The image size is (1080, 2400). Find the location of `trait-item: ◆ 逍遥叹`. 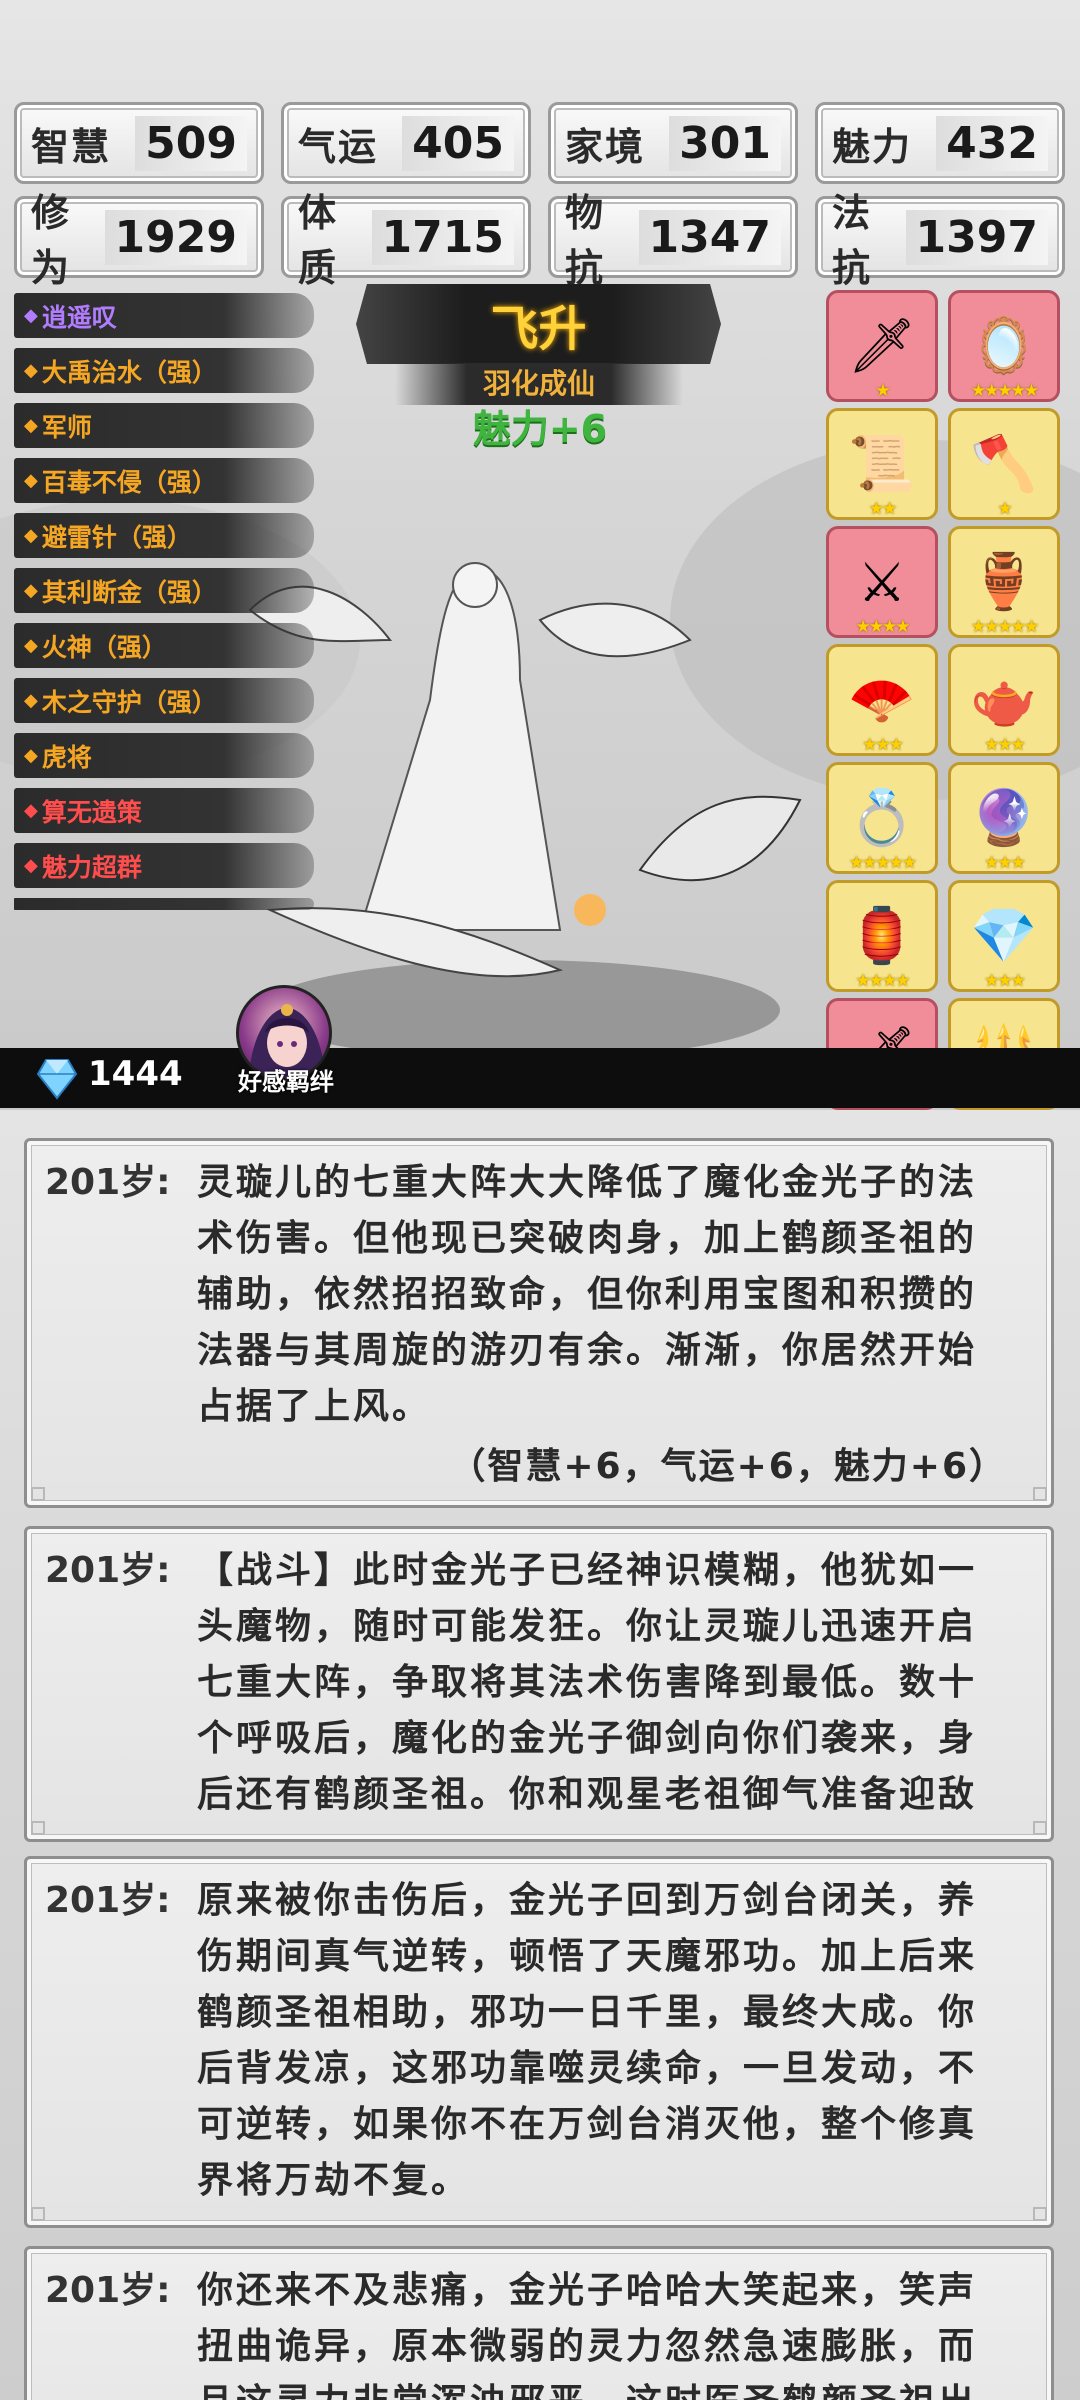

trait-item: ◆ 逍遥叹 is located at coordinates (164, 315).